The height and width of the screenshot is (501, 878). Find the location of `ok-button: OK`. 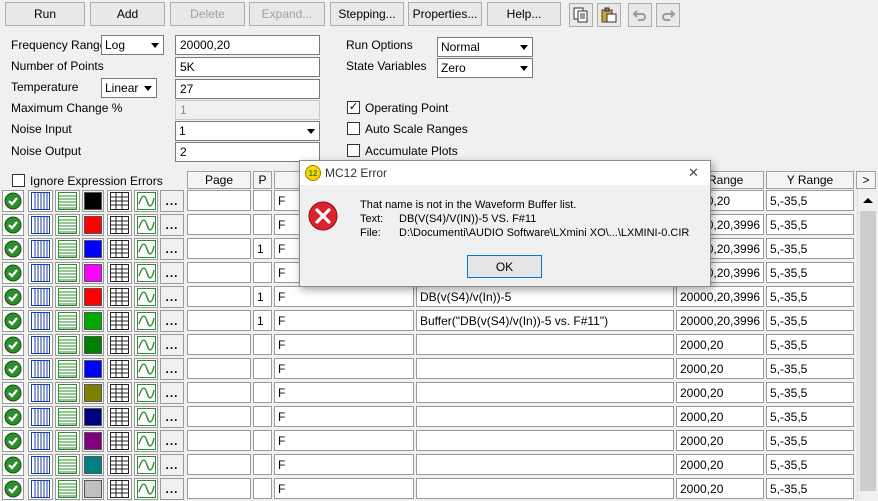

ok-button: OK is located at coordinates (504, 266).